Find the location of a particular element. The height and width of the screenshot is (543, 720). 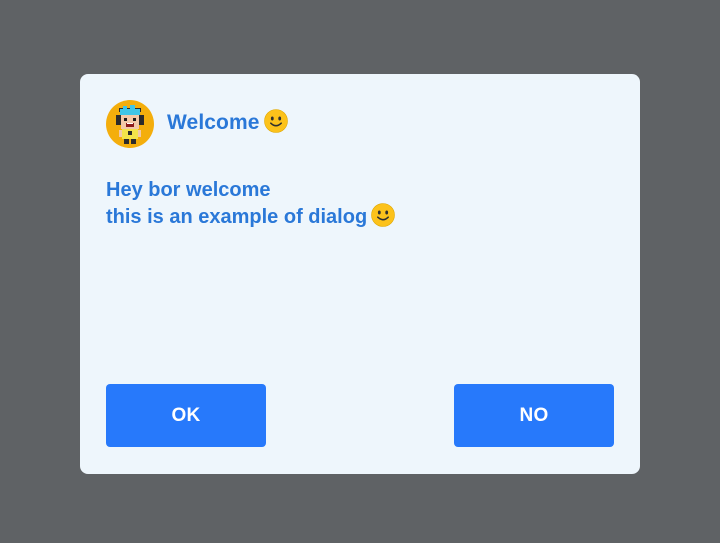

no-button: NO is located at coordinates (534, 415).